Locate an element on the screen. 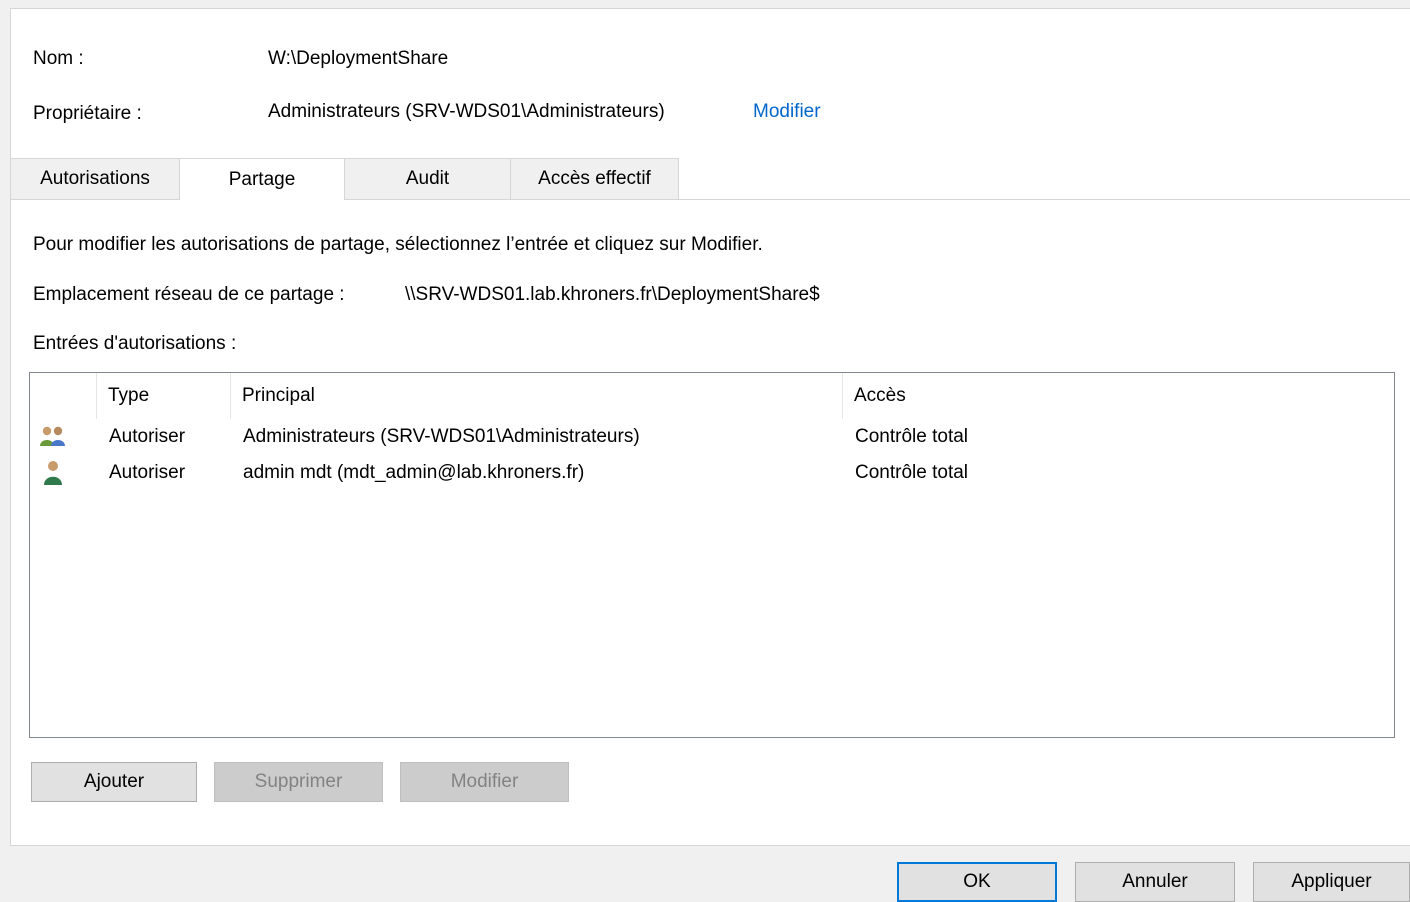  tab-partage: Partage is located at coordinates (262, 179).